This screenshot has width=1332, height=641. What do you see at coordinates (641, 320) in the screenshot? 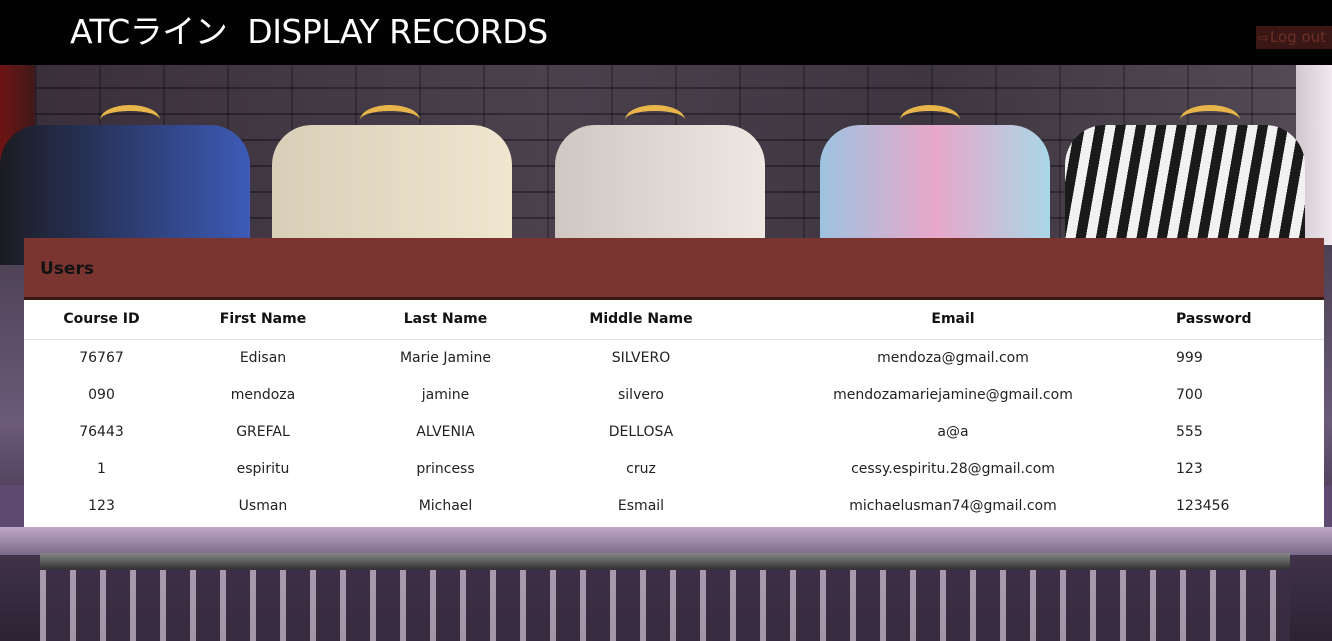
I see `column-header-middle-name: Middle Name` at bounding box center [641, 320].